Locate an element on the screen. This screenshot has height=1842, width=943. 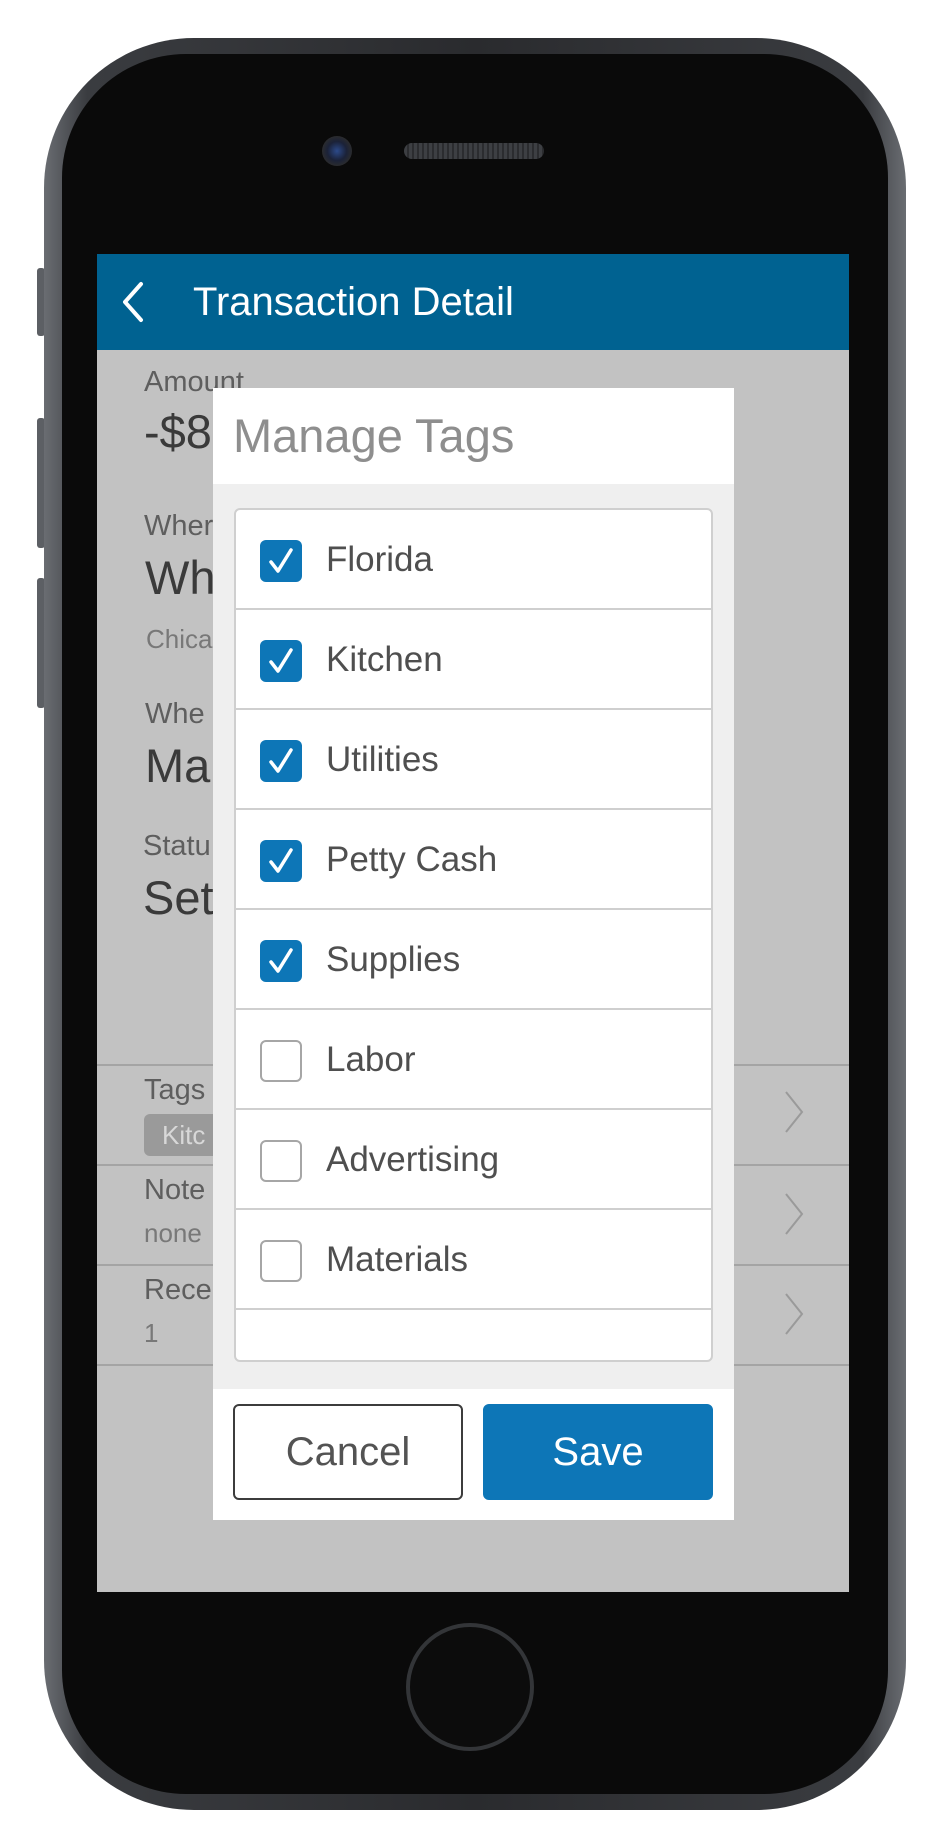
tag-label: Petty Cash is located at coordinates (412, 859).